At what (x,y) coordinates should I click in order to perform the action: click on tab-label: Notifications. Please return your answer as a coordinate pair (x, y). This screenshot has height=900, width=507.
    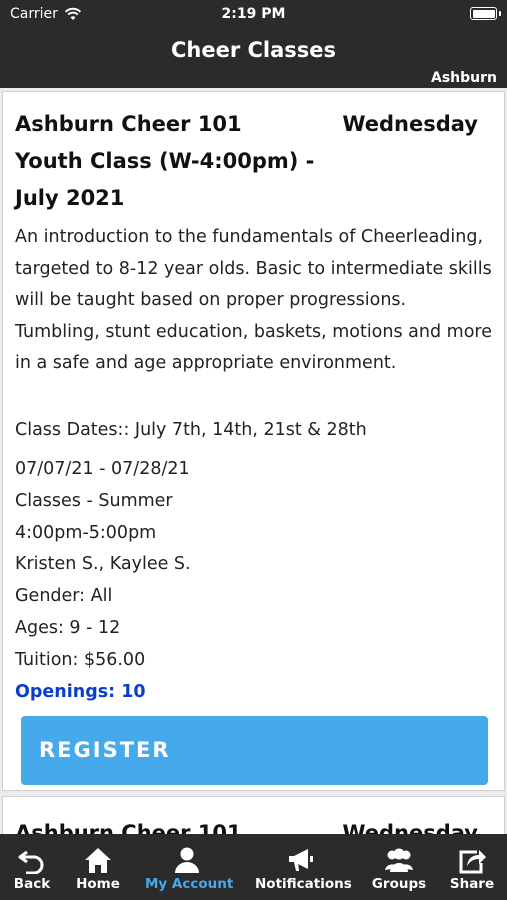
    Looking at the image, I should click on (303, 884).